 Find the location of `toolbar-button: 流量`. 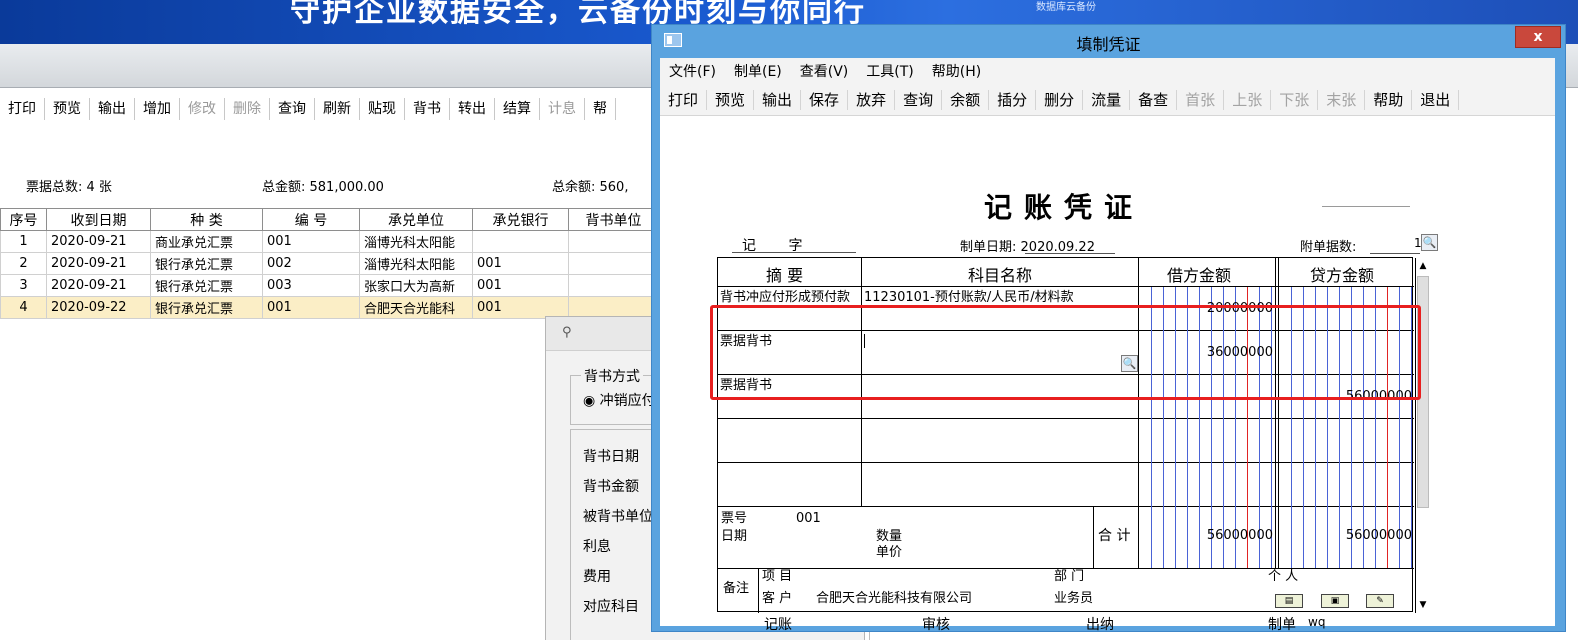

toolbar-button: 流量 is located at coordinates (1107, 99).